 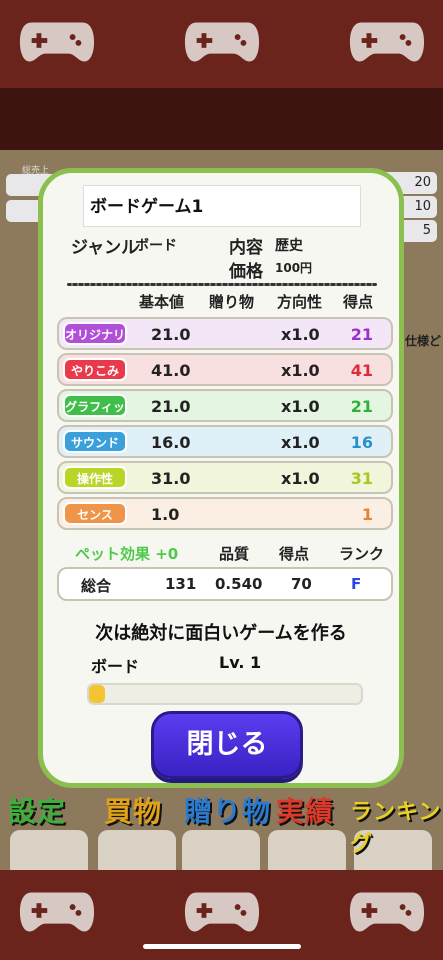 What do you see at coordinates (225, 441) in the screenshot?
I see `stat-row: サウンド 16.0 x1.0 16` at bounding box center [225, 441].